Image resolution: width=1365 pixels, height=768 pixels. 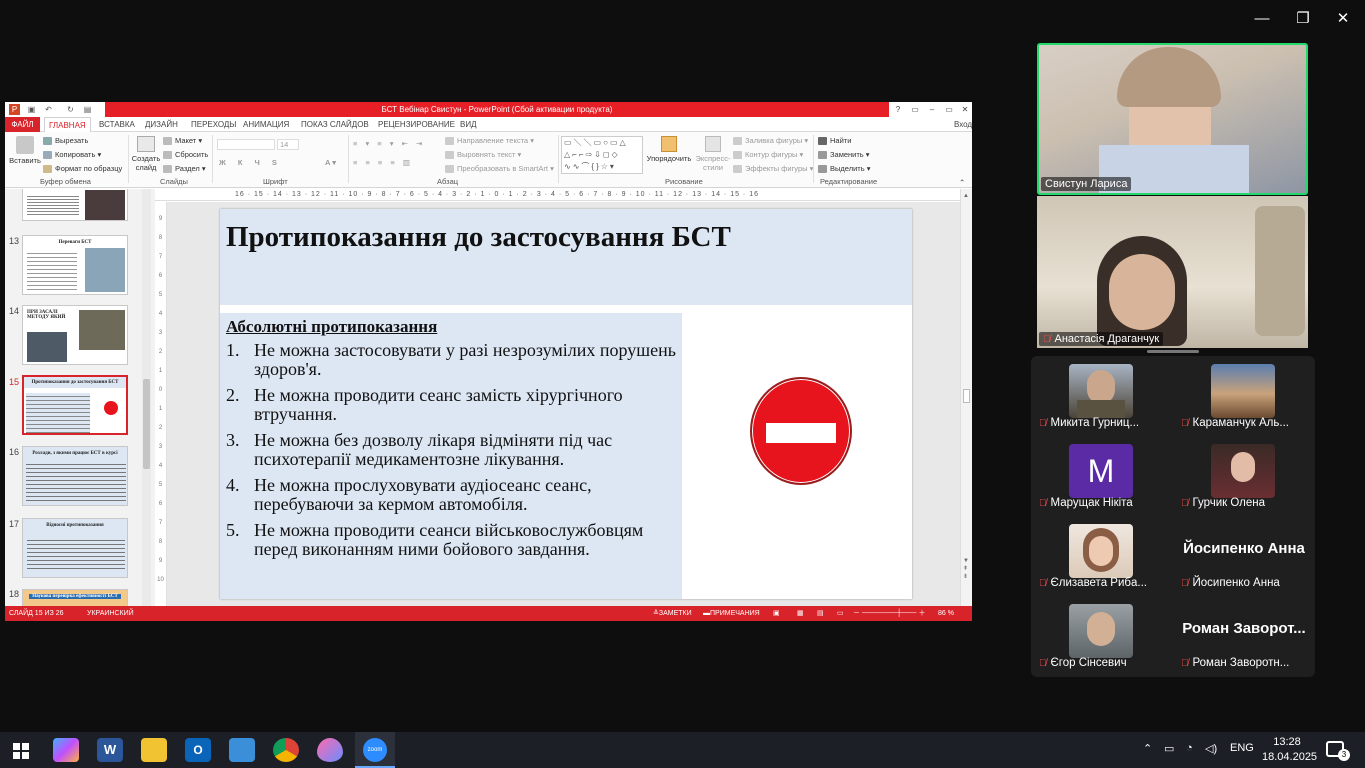 I want to click on no-entry-sign-icon, so click(x=801, y=431).